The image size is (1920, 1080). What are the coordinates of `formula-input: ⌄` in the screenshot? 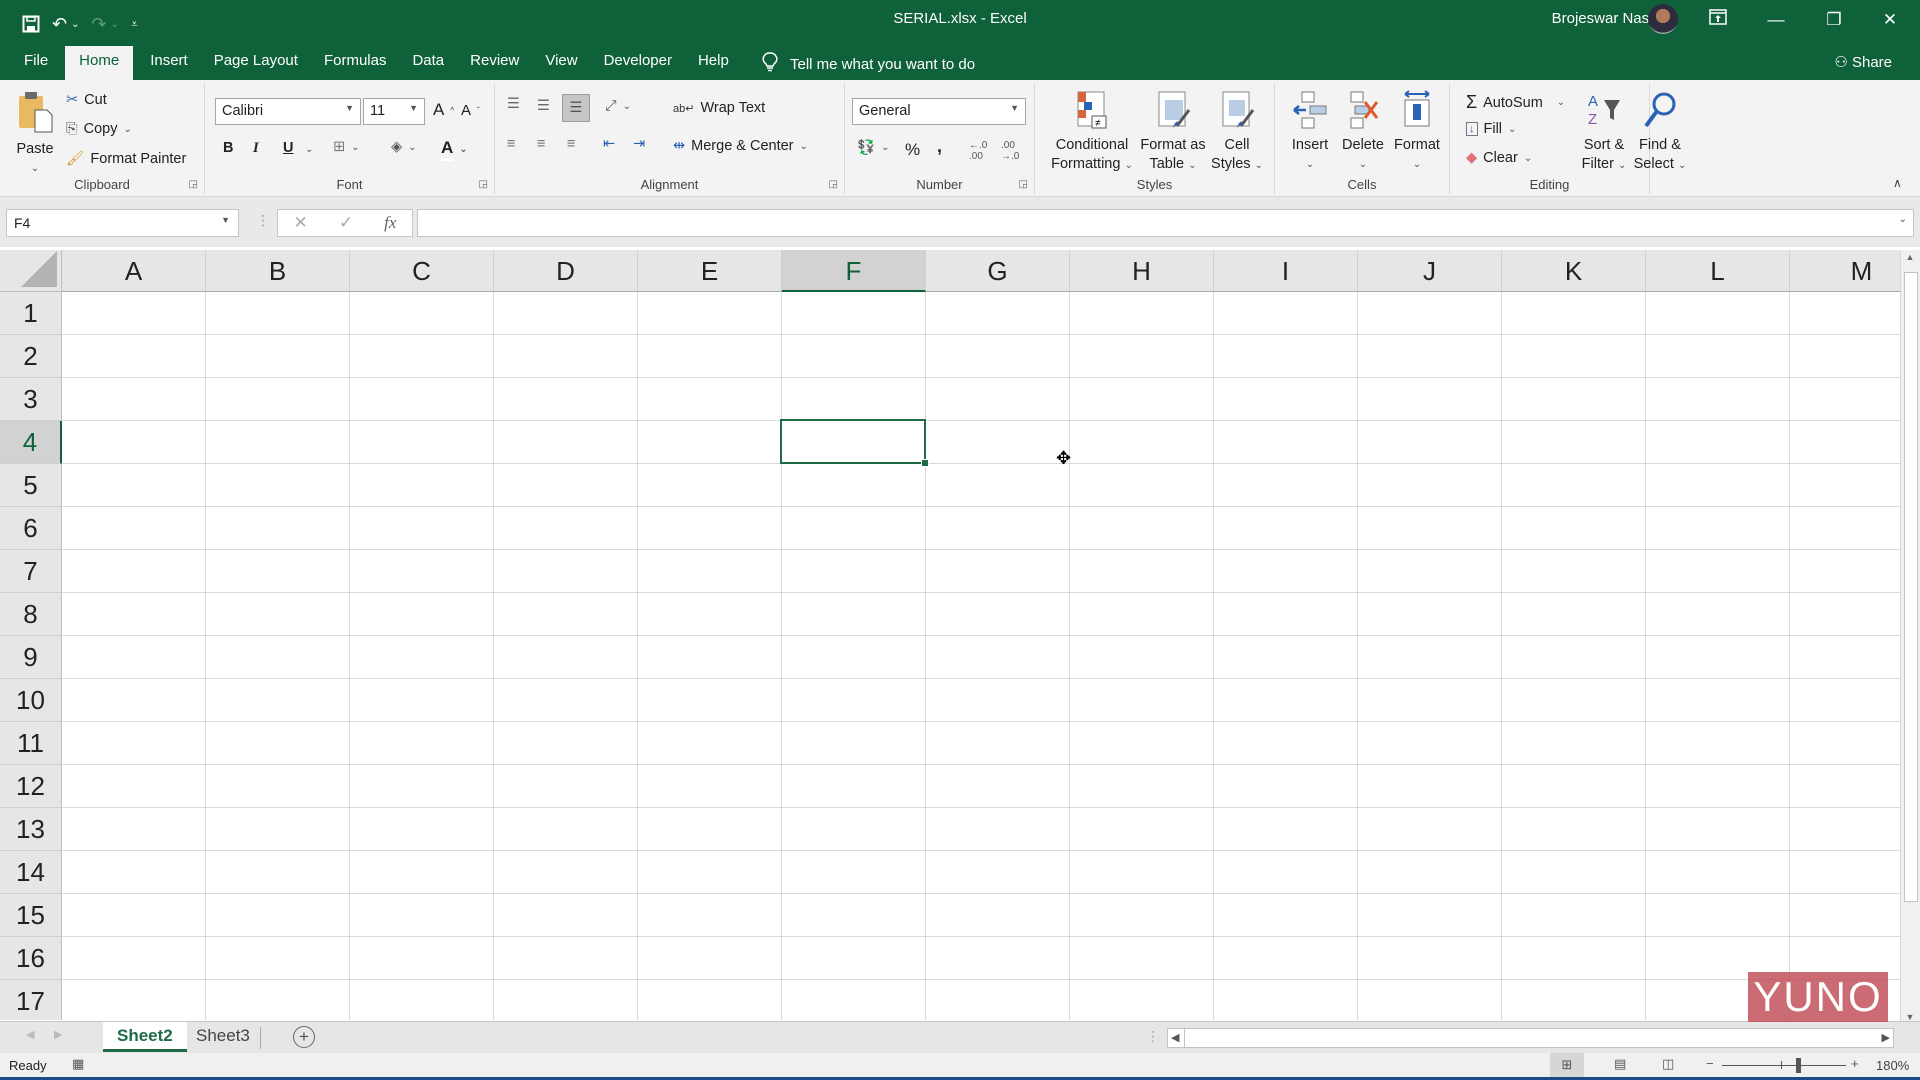 It's located at (1165, 223).